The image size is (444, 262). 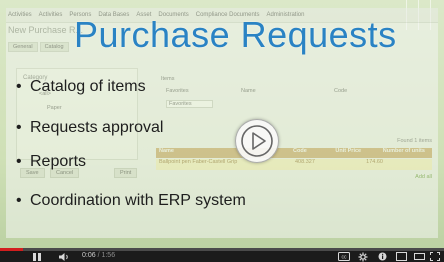 What do you see at coordinates (177, 91) in the screenshot?
I see `favorites-label: Favorites` at bounding box center [177, 91].